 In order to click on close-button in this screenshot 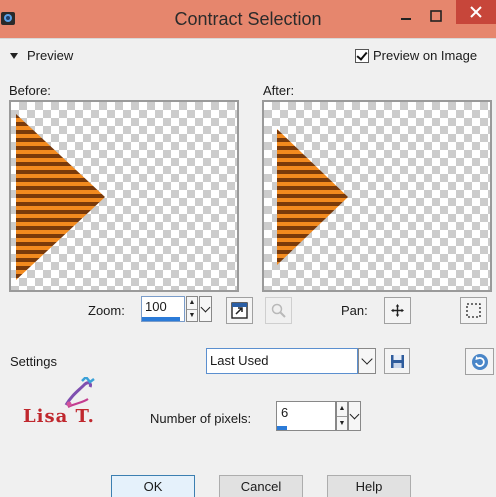, I will do `click(476, 12)`.